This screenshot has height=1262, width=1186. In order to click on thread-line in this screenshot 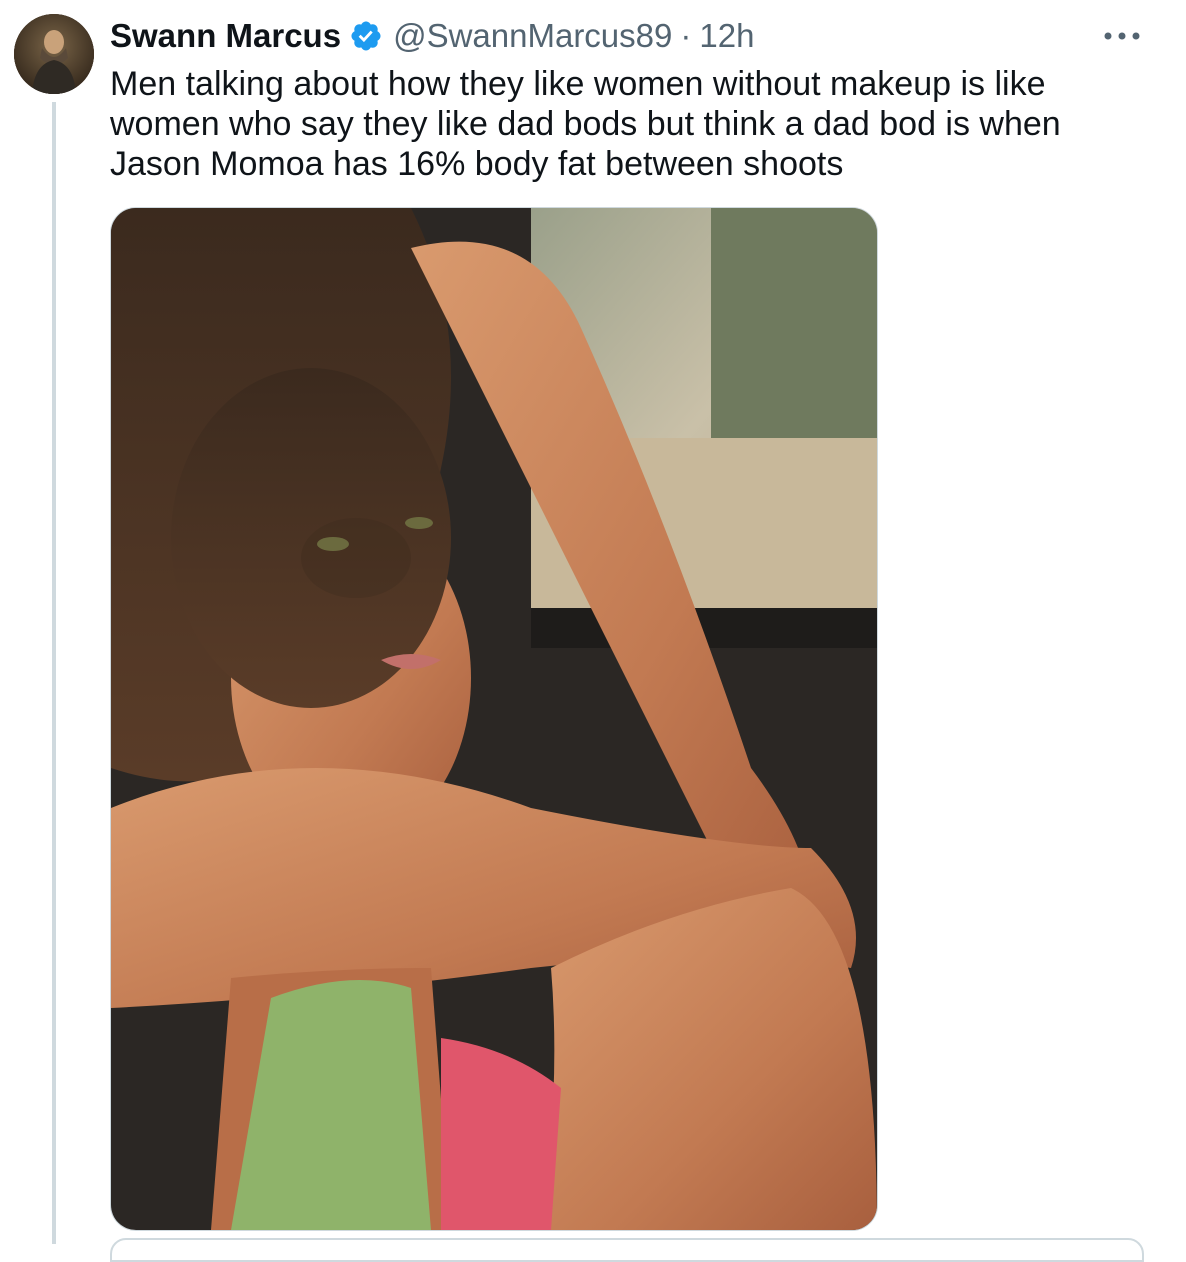, I will do `click(54, 673)`.